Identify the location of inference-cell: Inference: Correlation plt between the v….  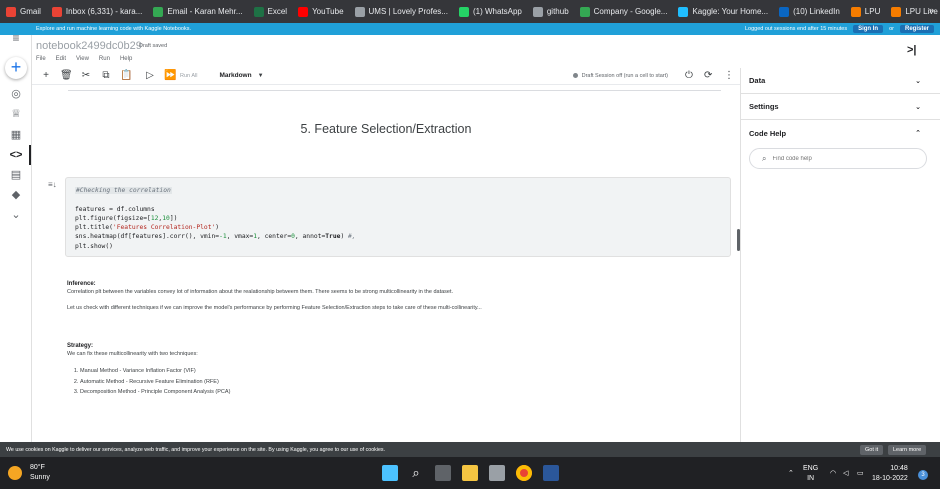
(274, 296).